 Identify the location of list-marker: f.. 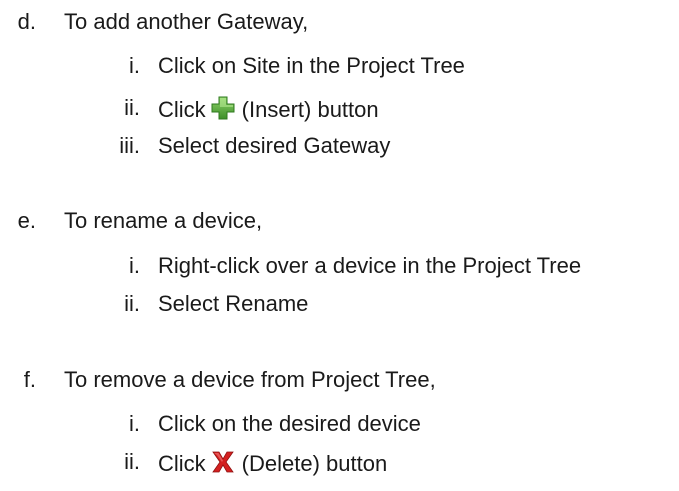
(29, 379).